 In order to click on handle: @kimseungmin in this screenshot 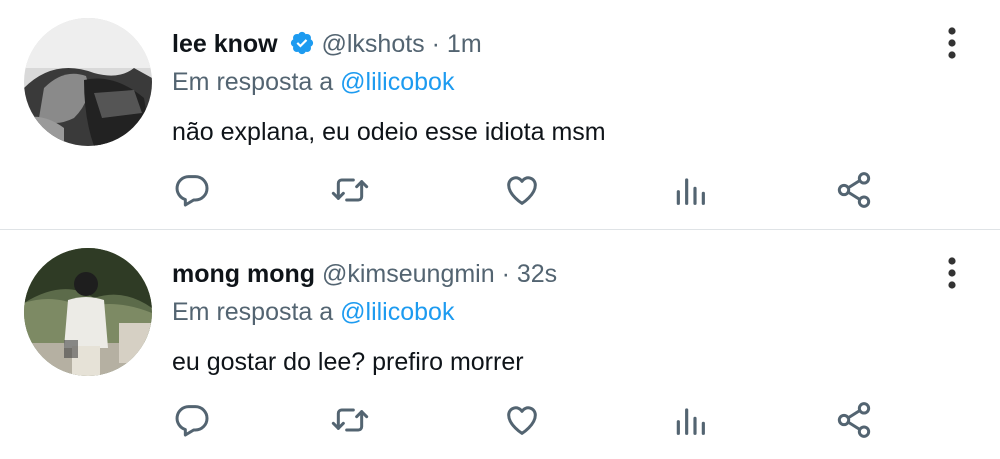, I will do `click(408, 274)`.